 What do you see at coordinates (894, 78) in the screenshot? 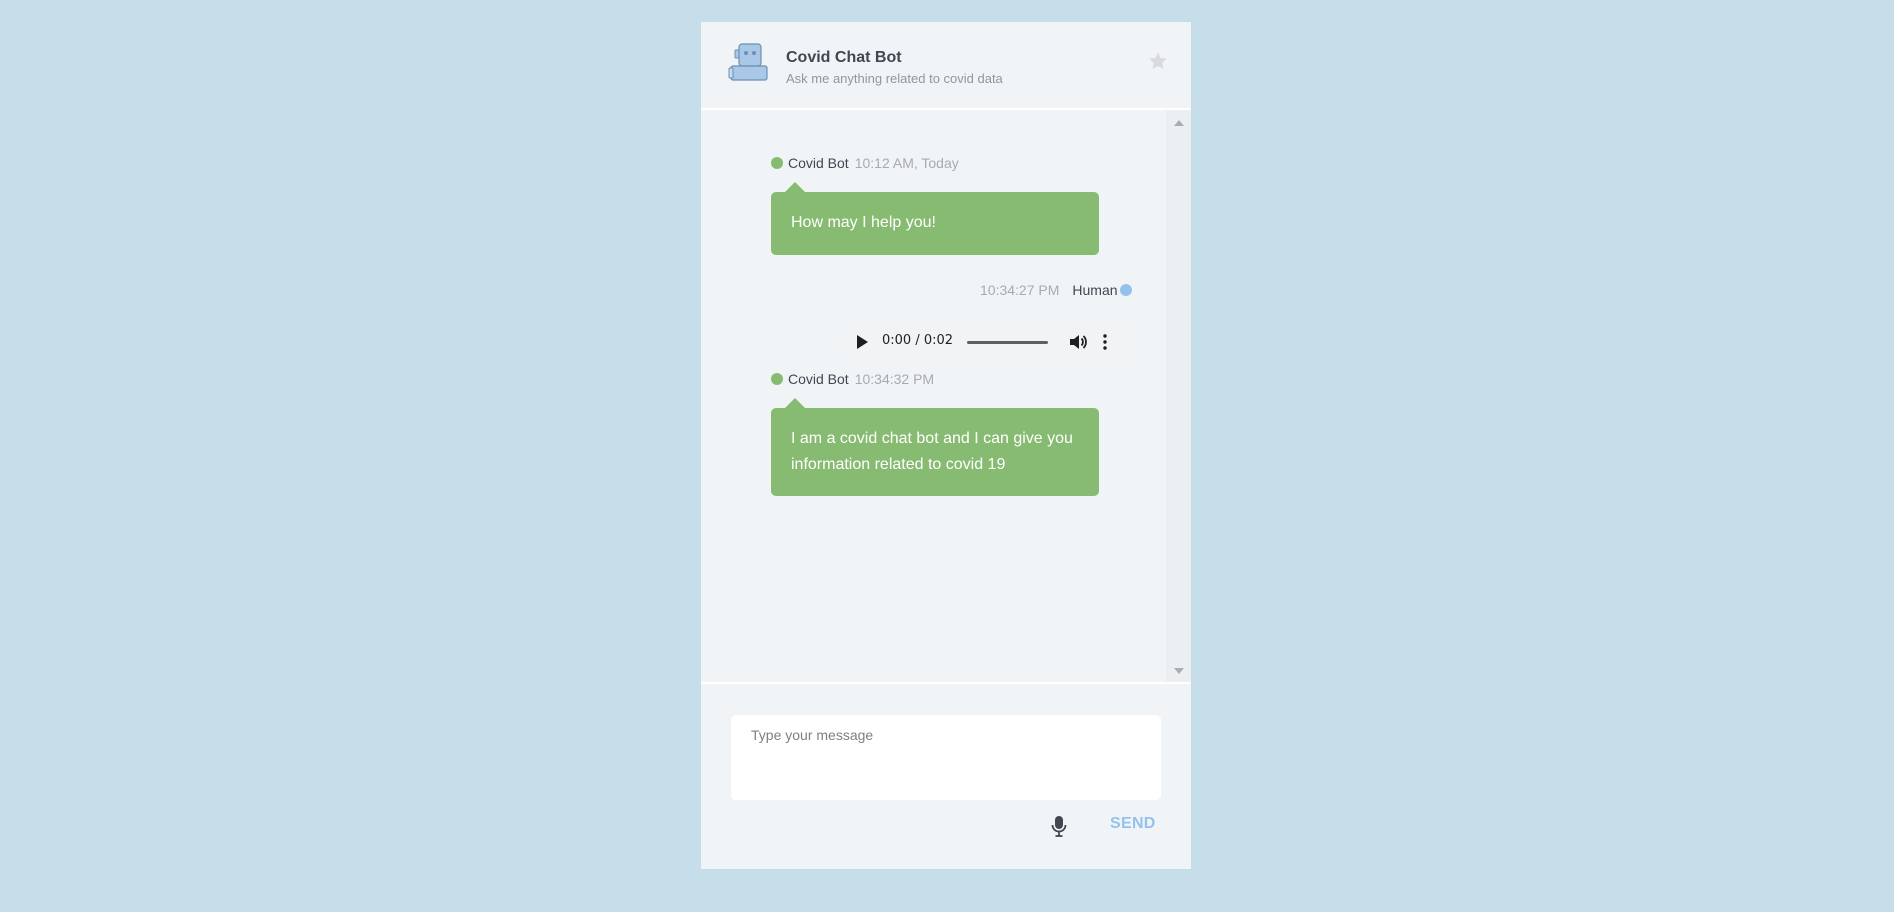
I see `chat-subtitle: Ask me anything related to covid data` at bounding box center [894, 78].